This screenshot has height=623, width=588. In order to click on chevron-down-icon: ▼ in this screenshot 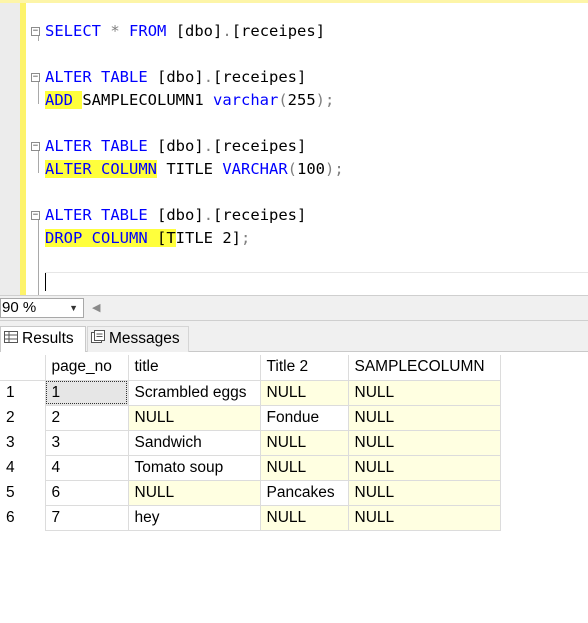, I will do `click(73, 308)`.